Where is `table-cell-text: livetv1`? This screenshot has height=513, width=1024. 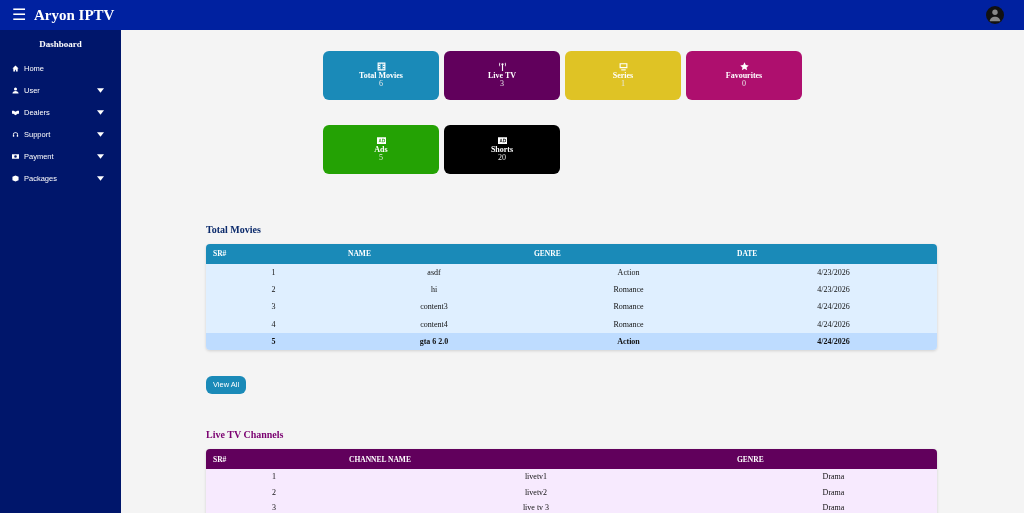
table-cell-text: livetv1 is located at coordinates (536, 477).